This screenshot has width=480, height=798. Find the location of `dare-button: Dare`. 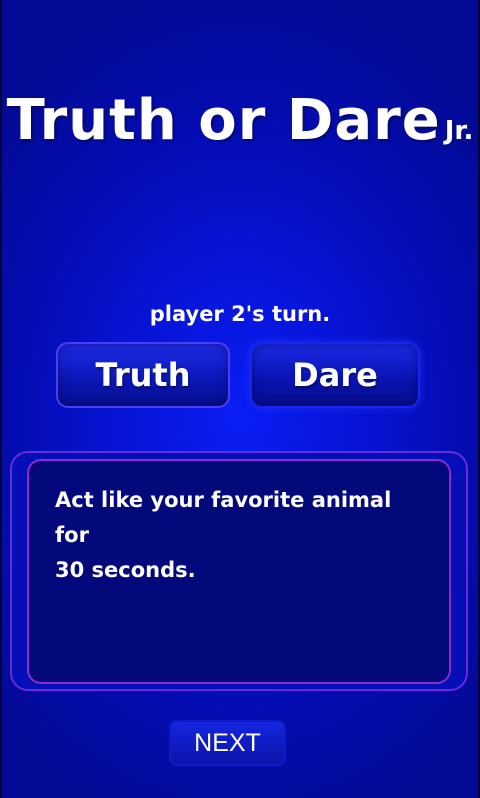

dare-button: Dare is located at coordinates (335, 375).